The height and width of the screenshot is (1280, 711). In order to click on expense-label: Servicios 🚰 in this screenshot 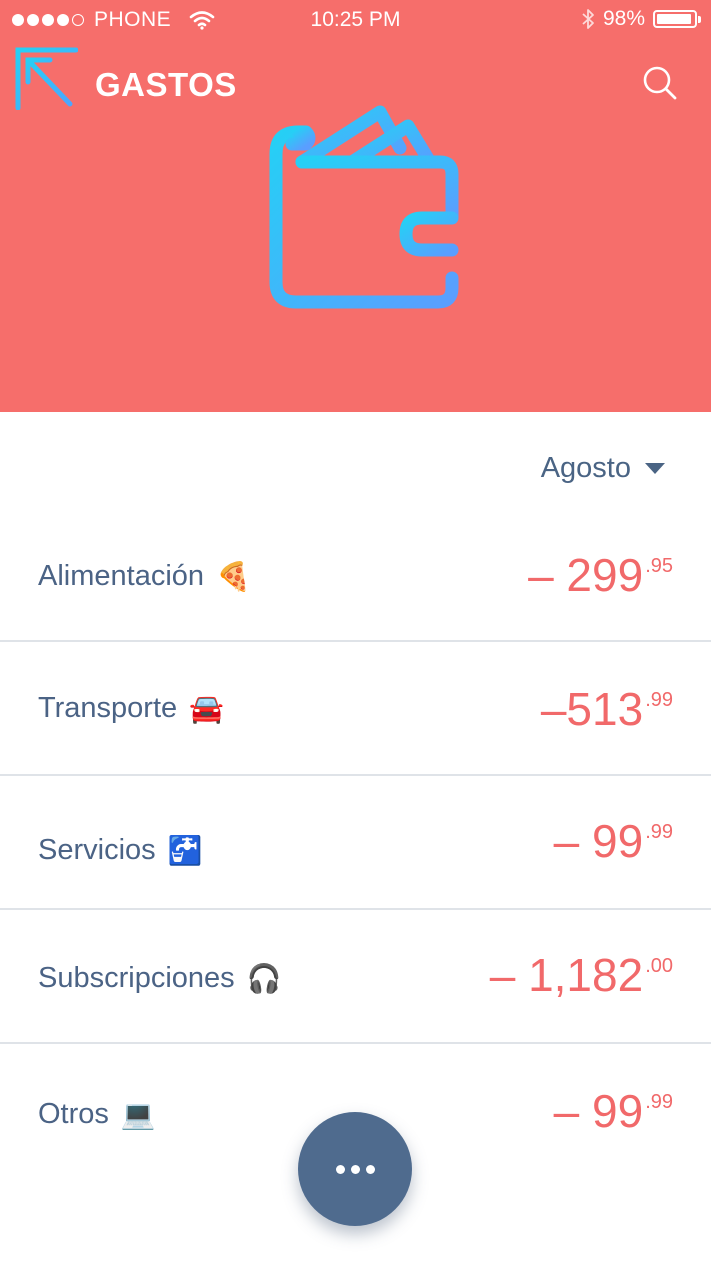, I will do `click(120, 850)`.